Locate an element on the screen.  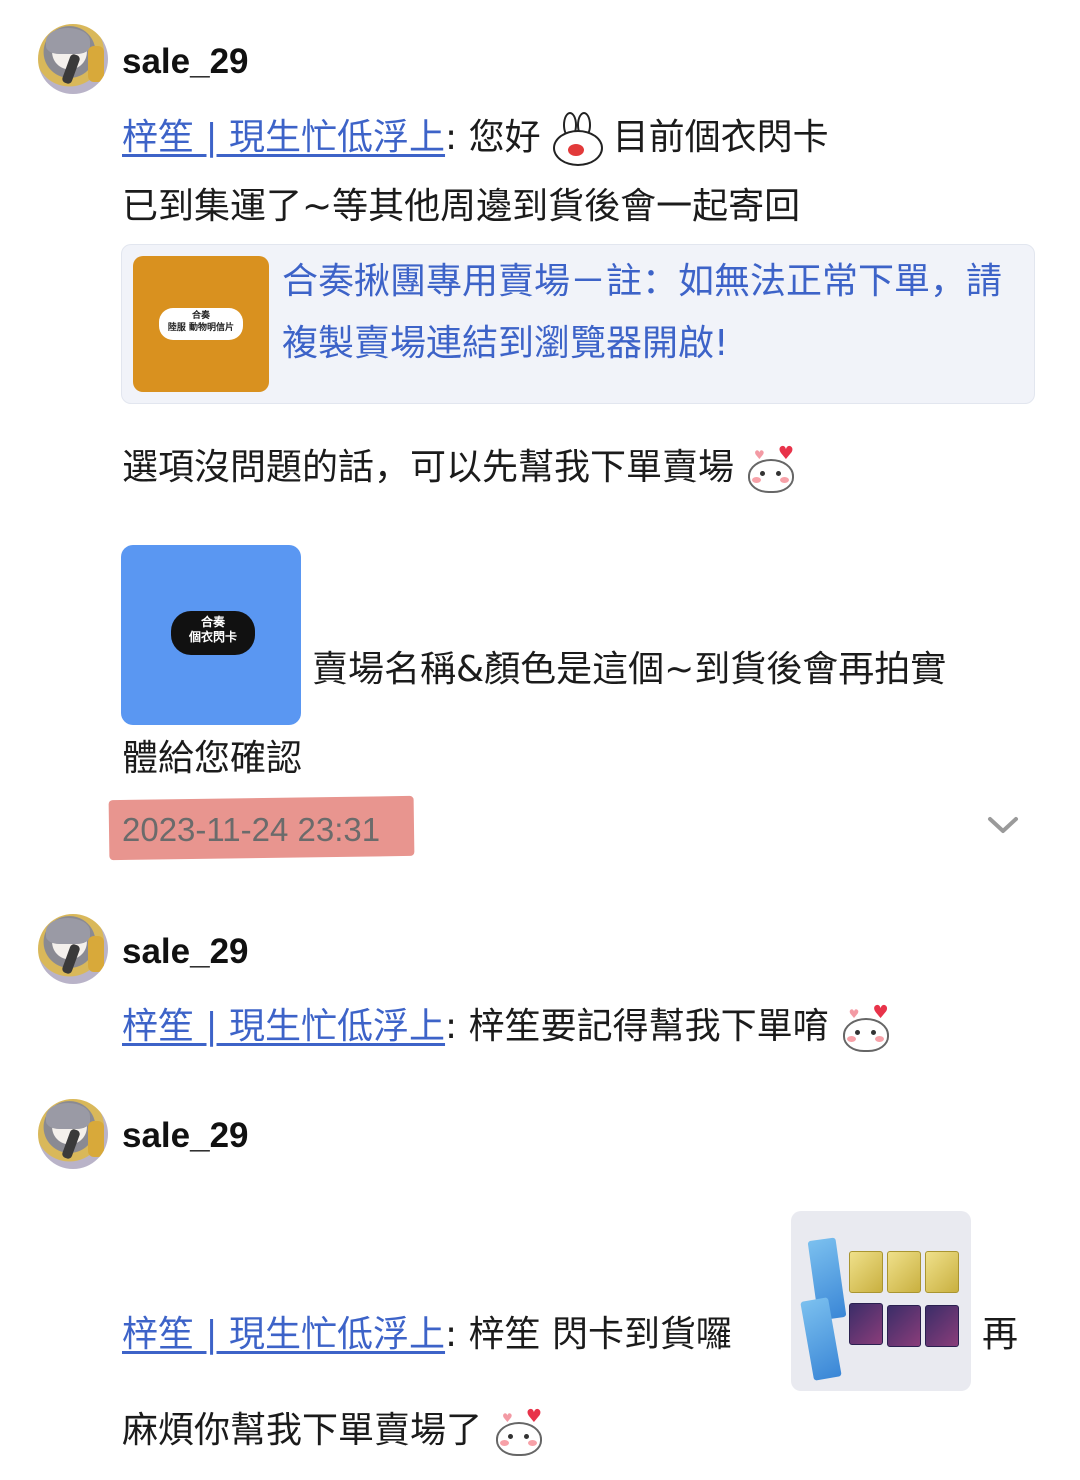
message-line: 梓笙 | 現生忙低浮上: 梓笙要記得幫我下單唷 ♥ ♥ is located at coordinates (509, 1027).